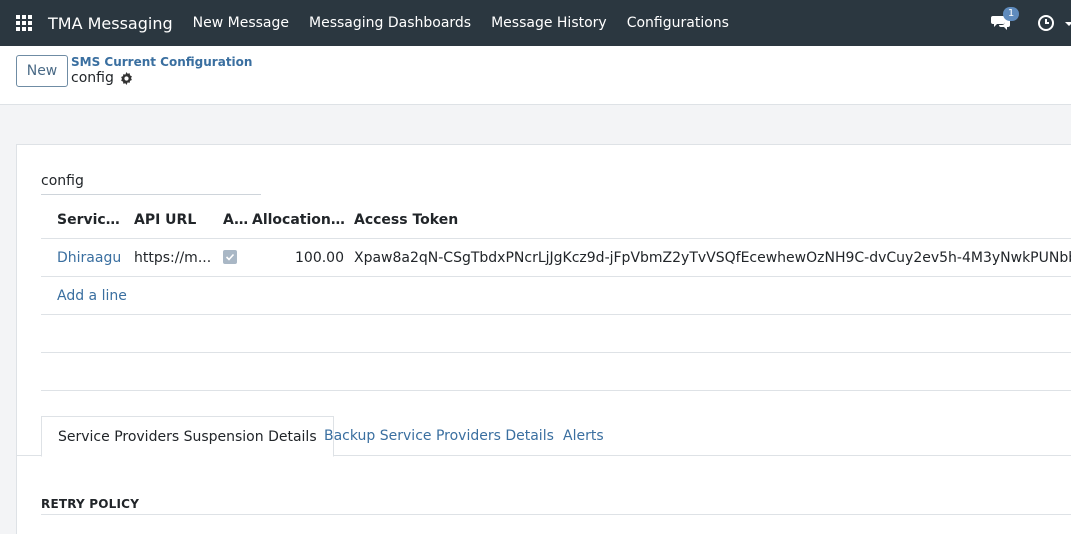 The image size is (1071, 534). Describe the element at coordinates (42, 71) in the screenshot. I see `new-button: New` at that location.